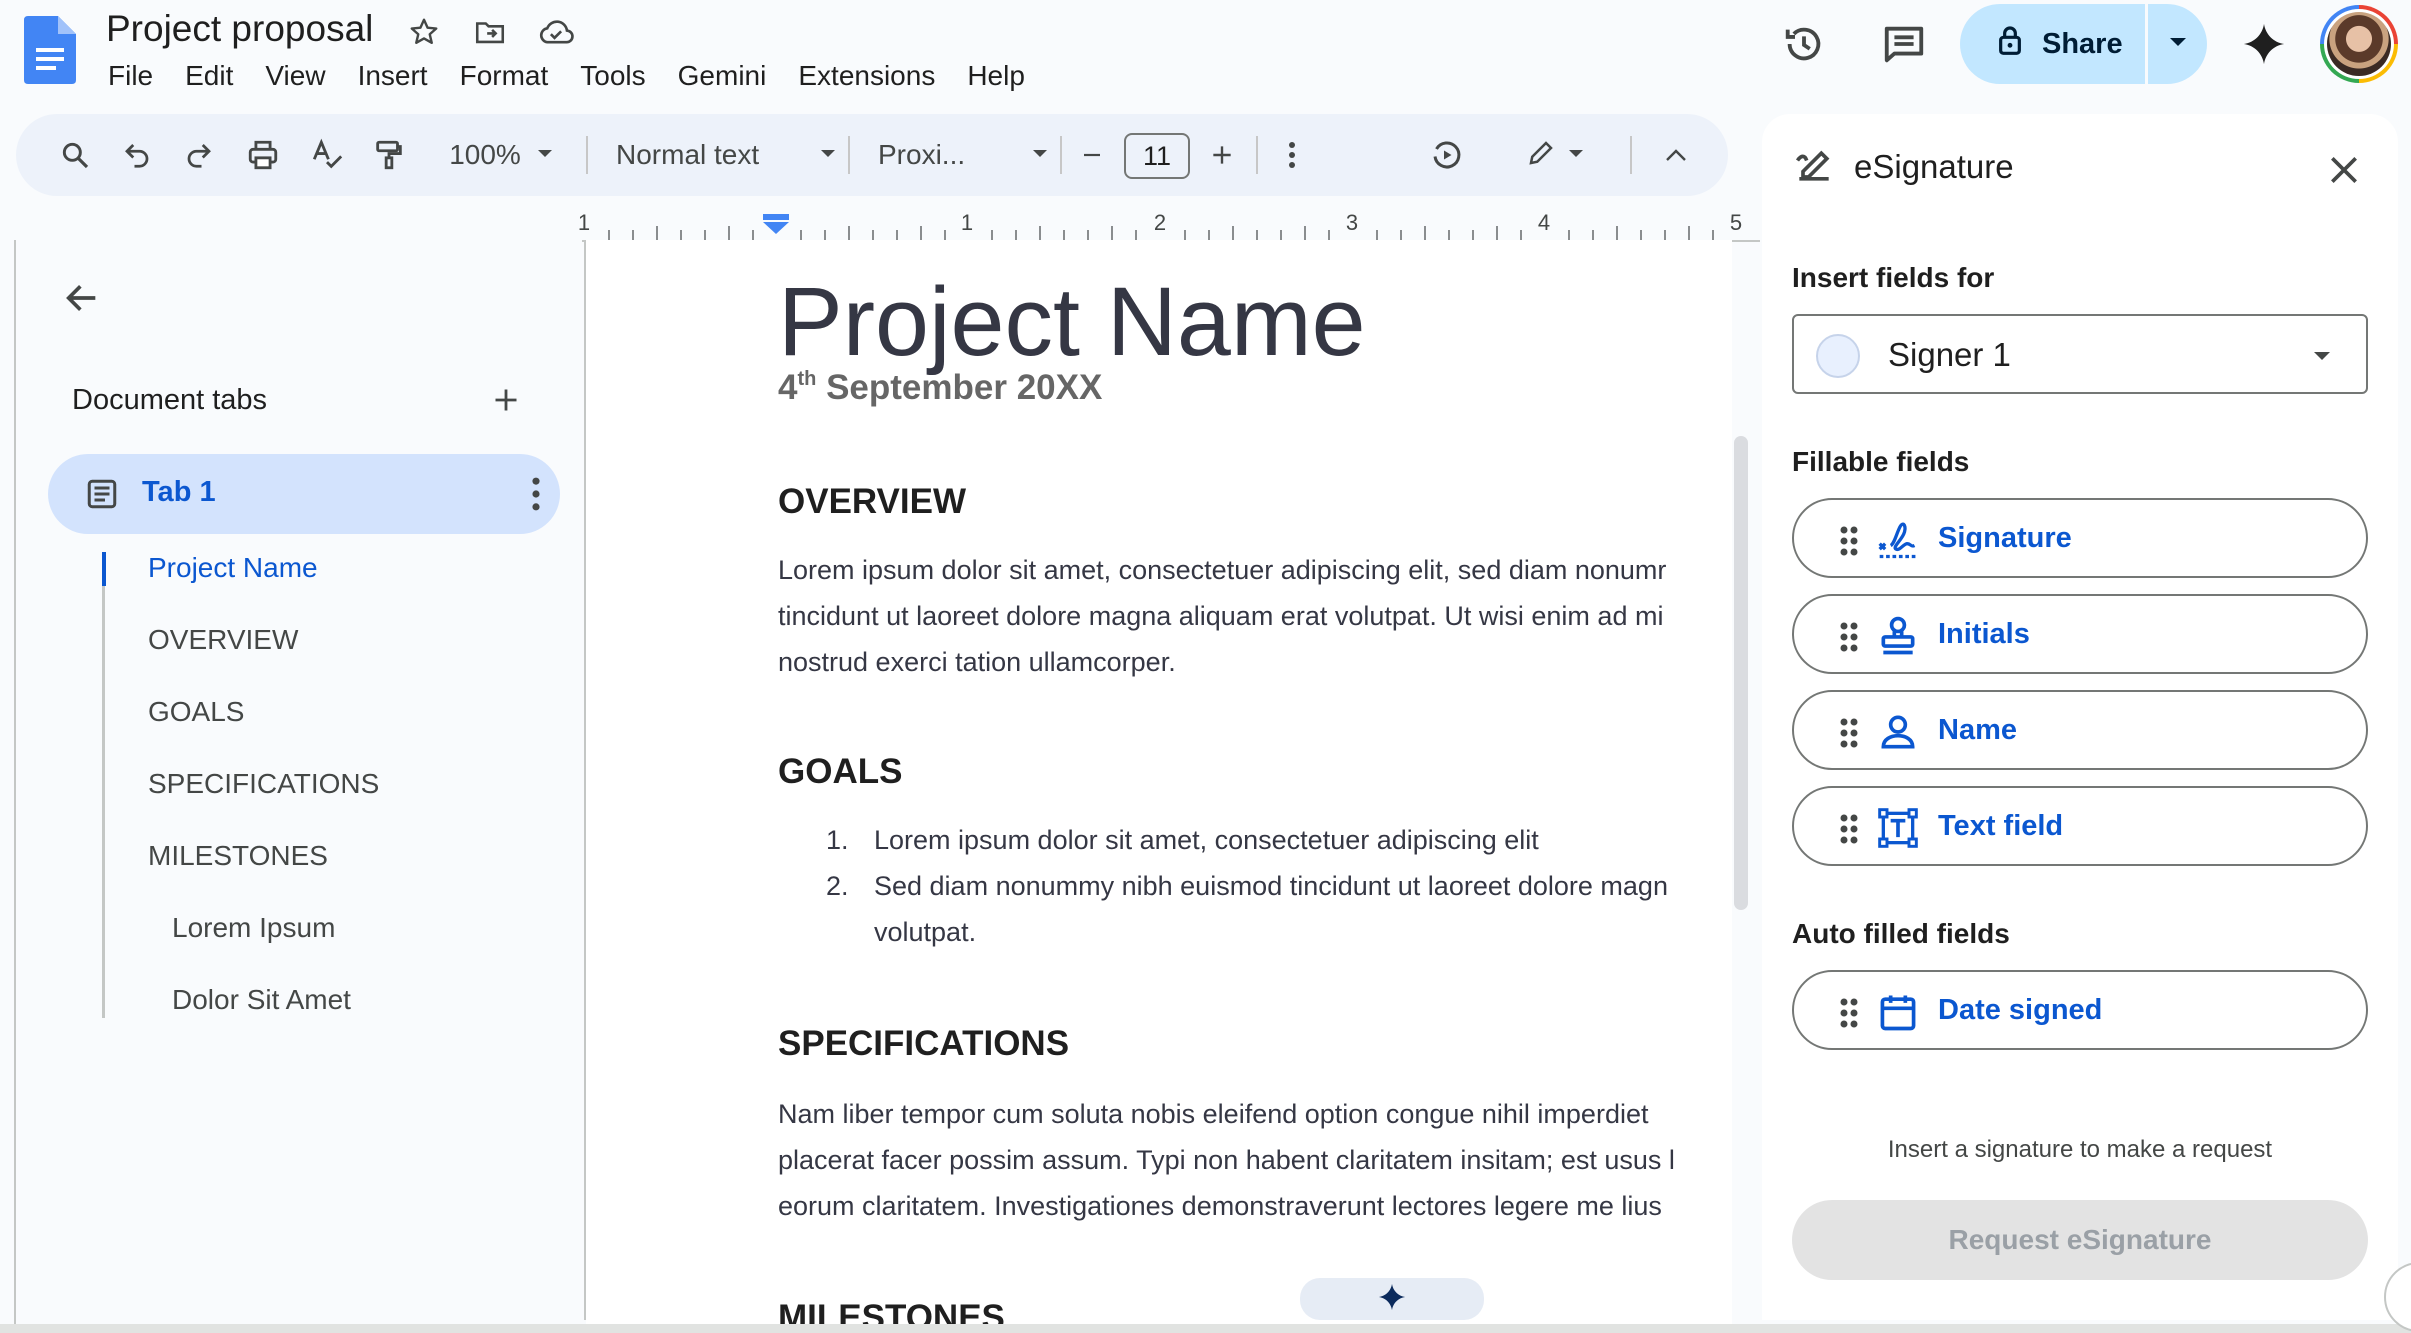 The image size is (2411, 1333). I want to click on goals-heading: GOALS, so click(840, 771).